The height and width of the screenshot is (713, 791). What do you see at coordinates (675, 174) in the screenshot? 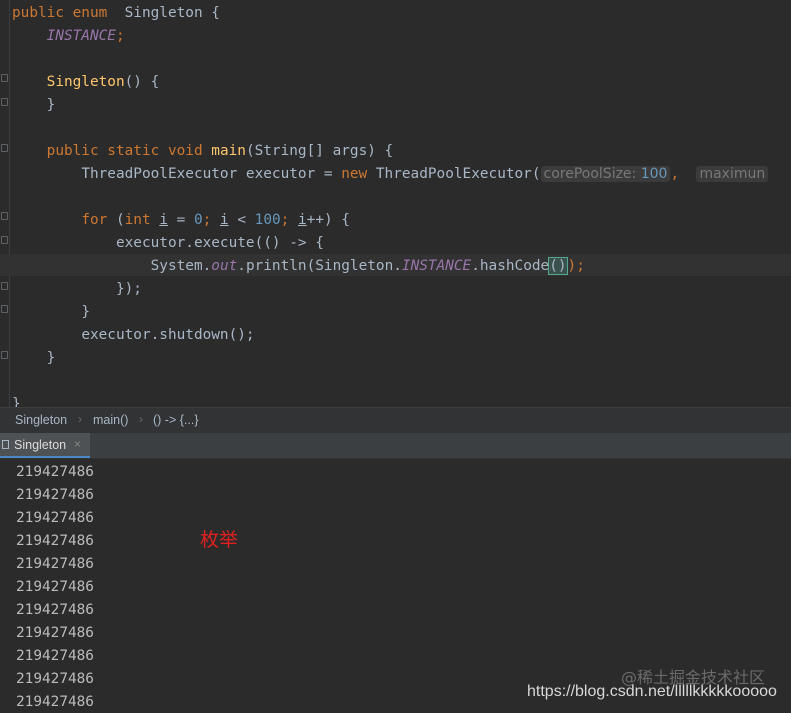
I see `comma: ,` at bounding box center [675, 174].